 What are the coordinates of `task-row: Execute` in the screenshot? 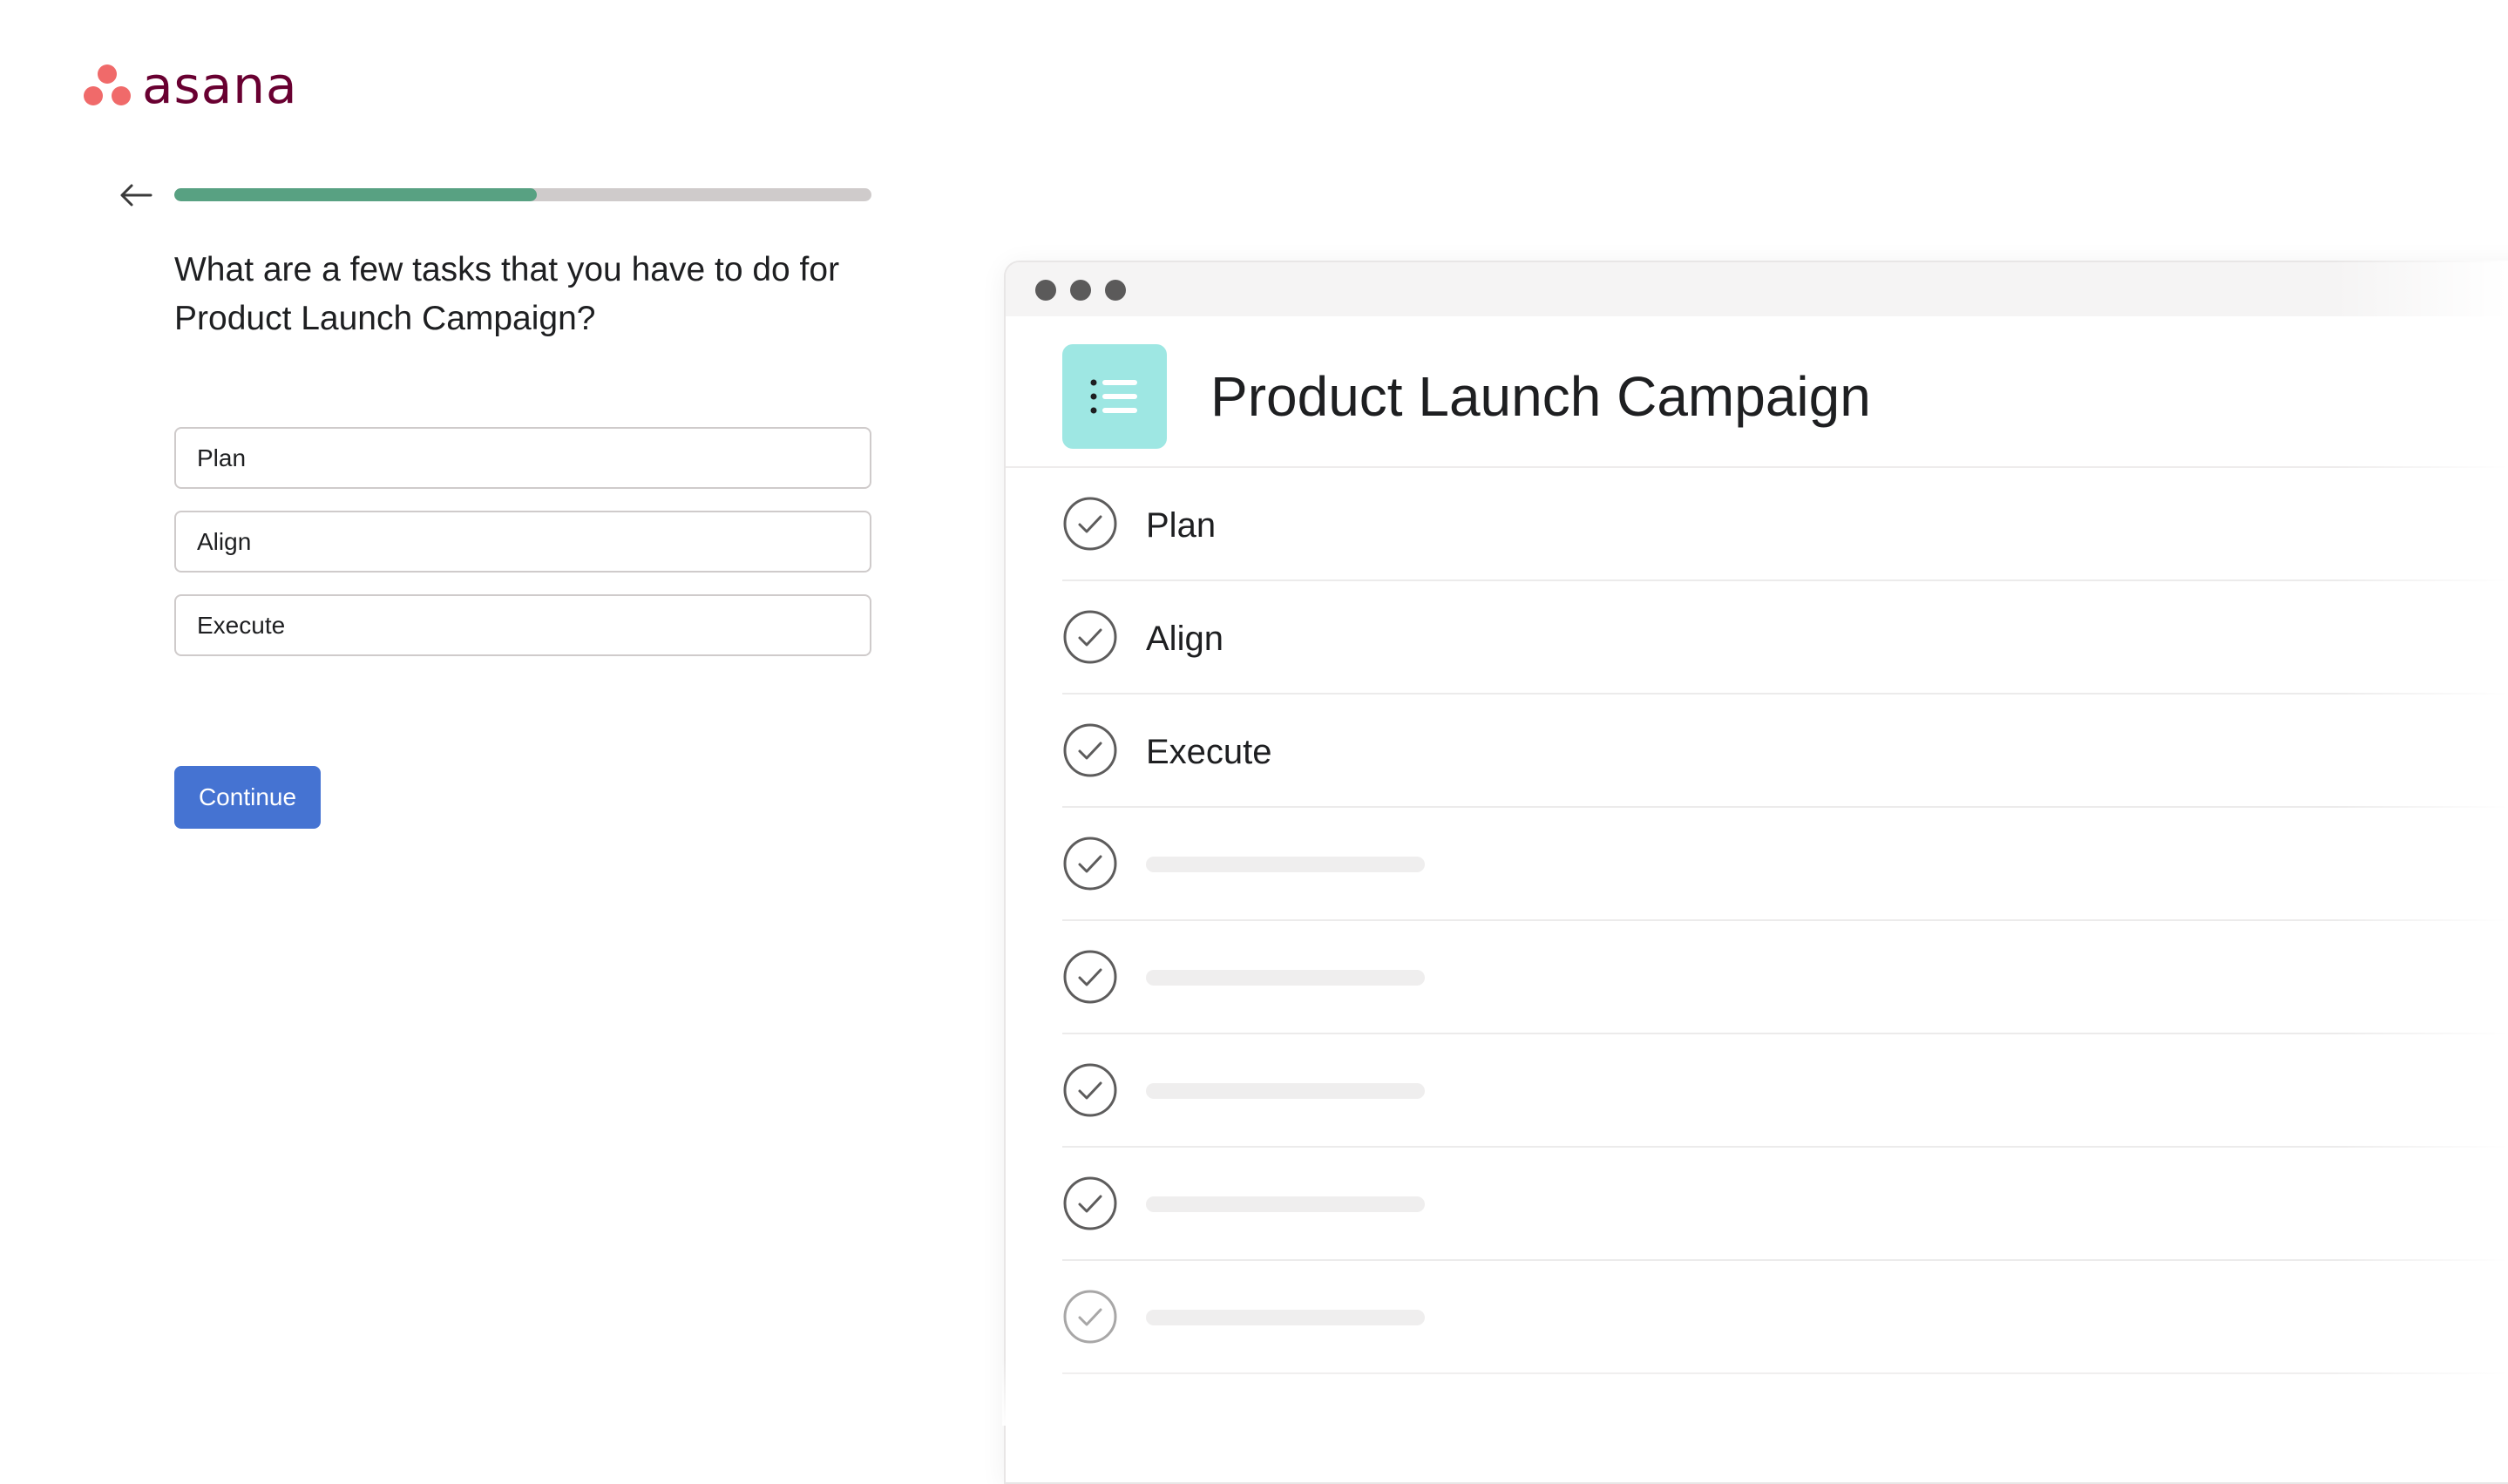 It's located at (1785, 751).